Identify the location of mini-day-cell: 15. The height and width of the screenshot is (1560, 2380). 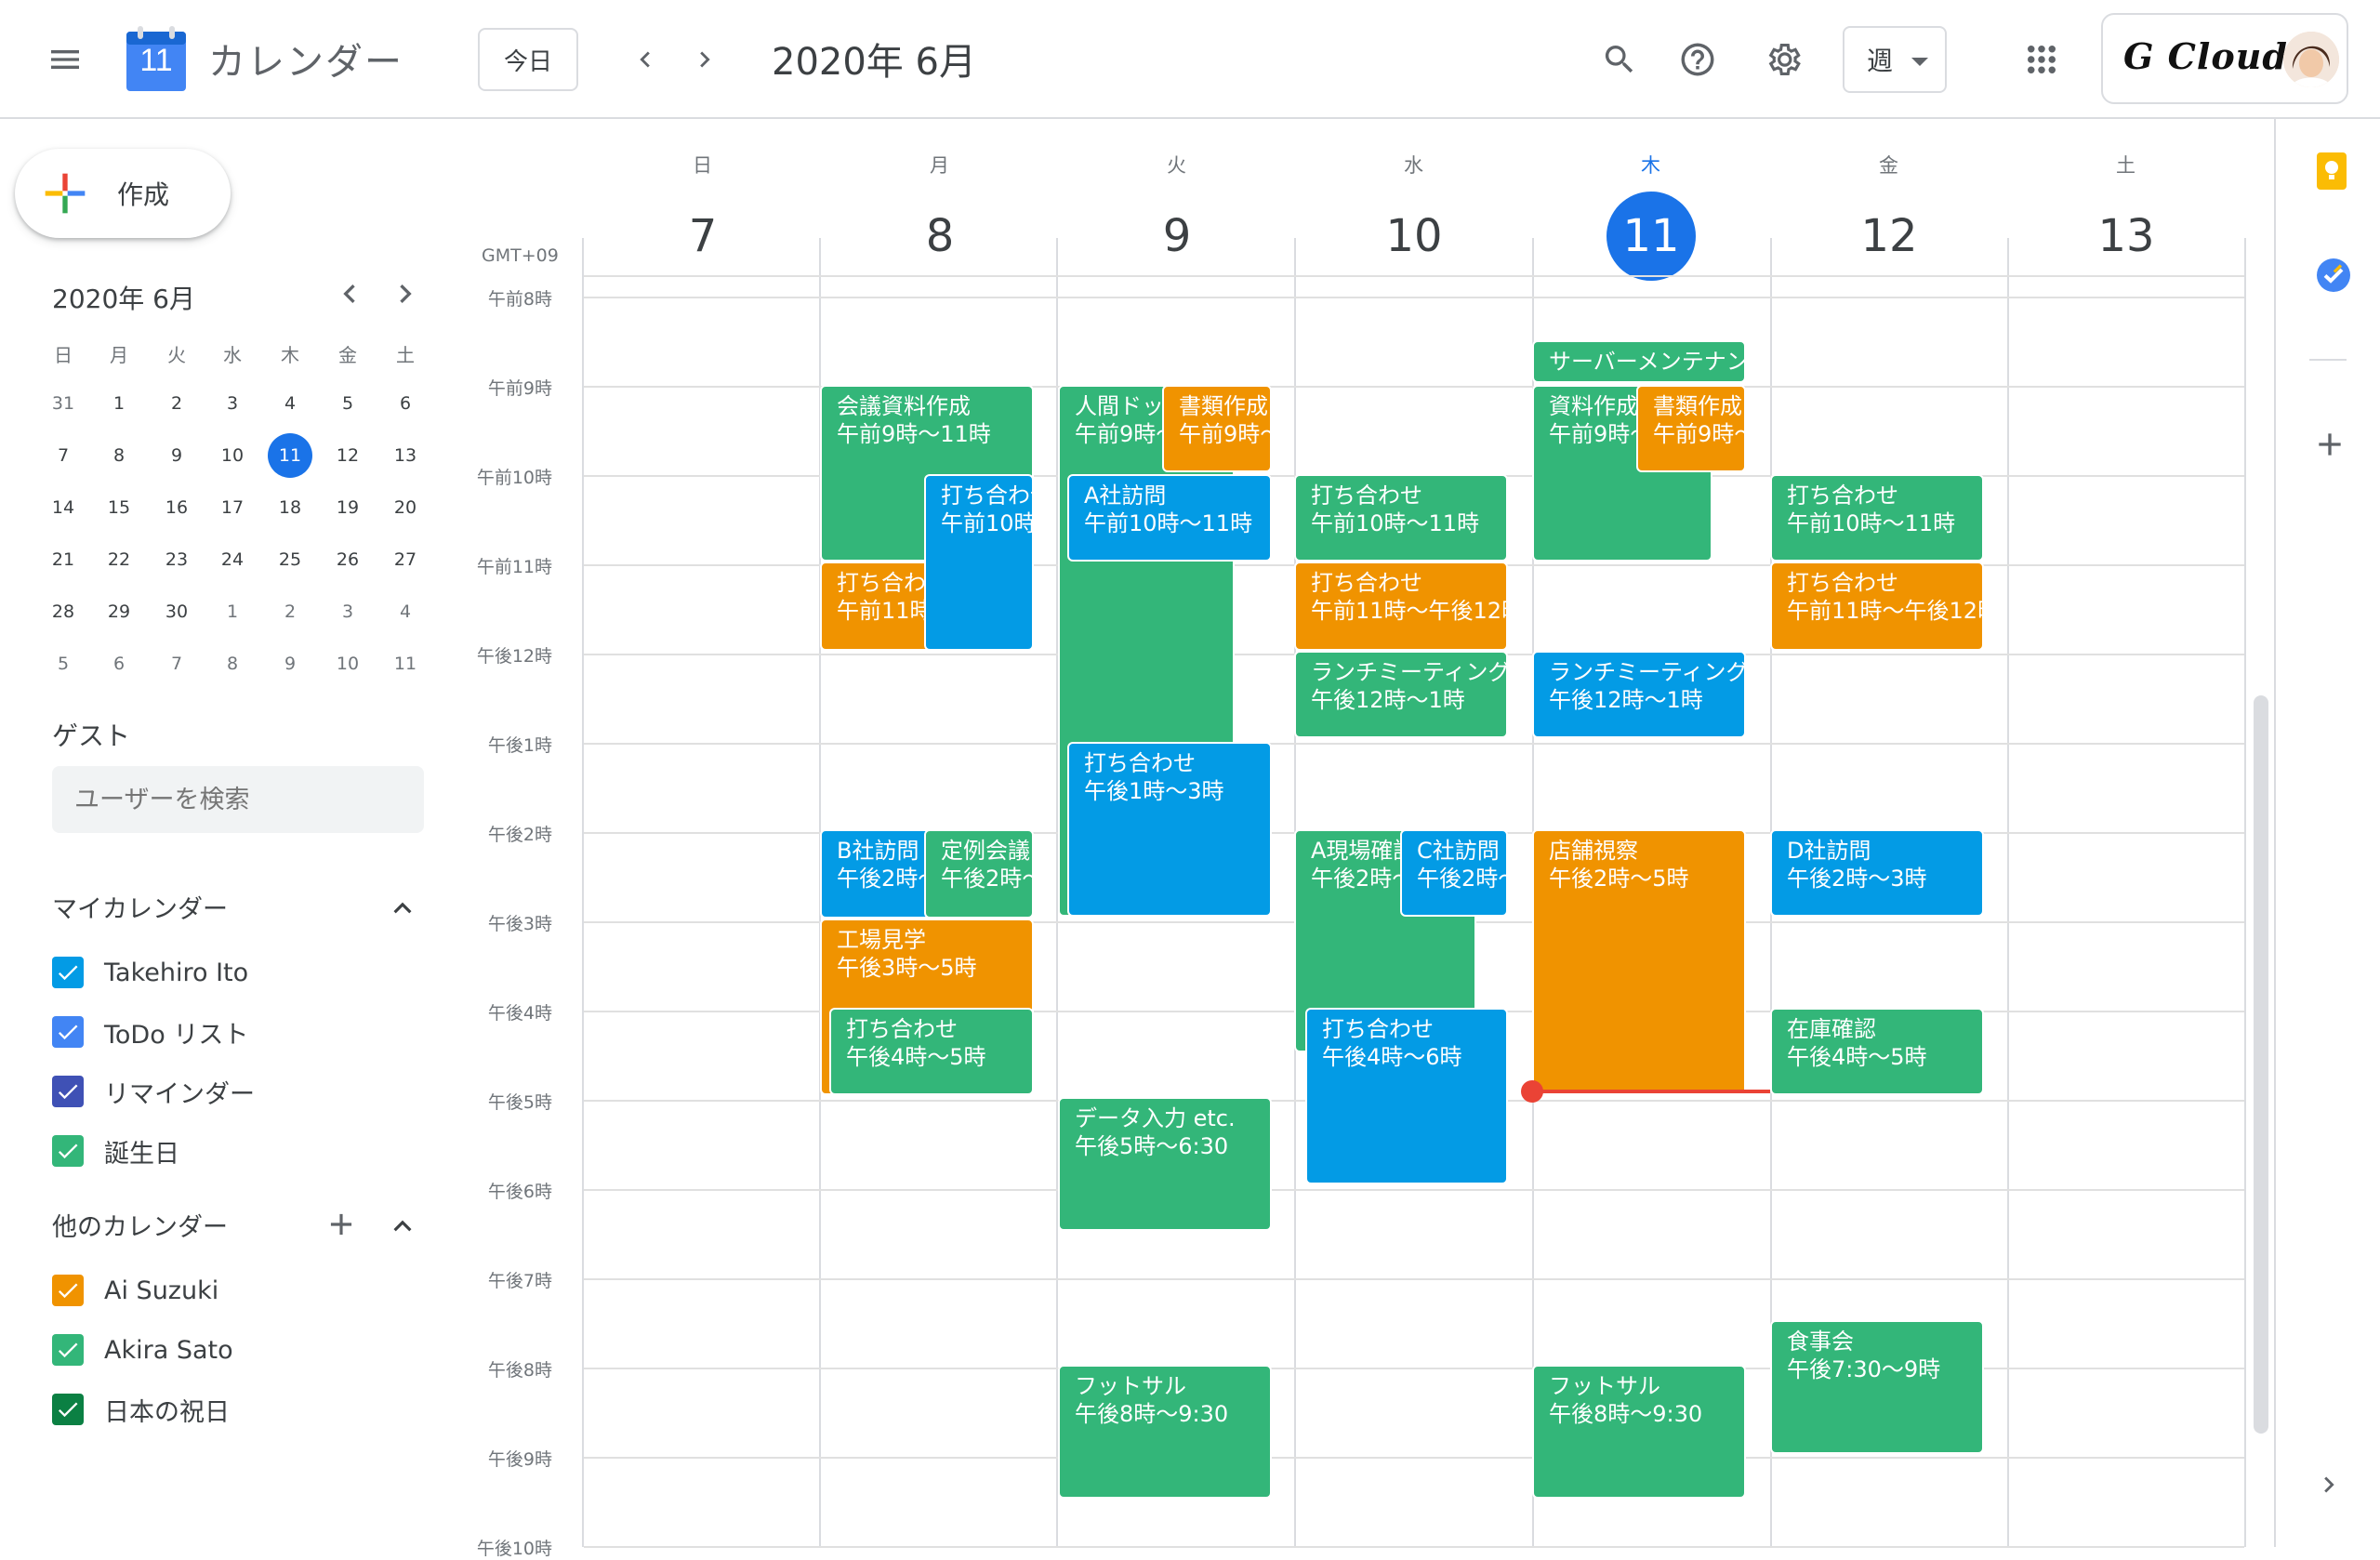
(119, 507).